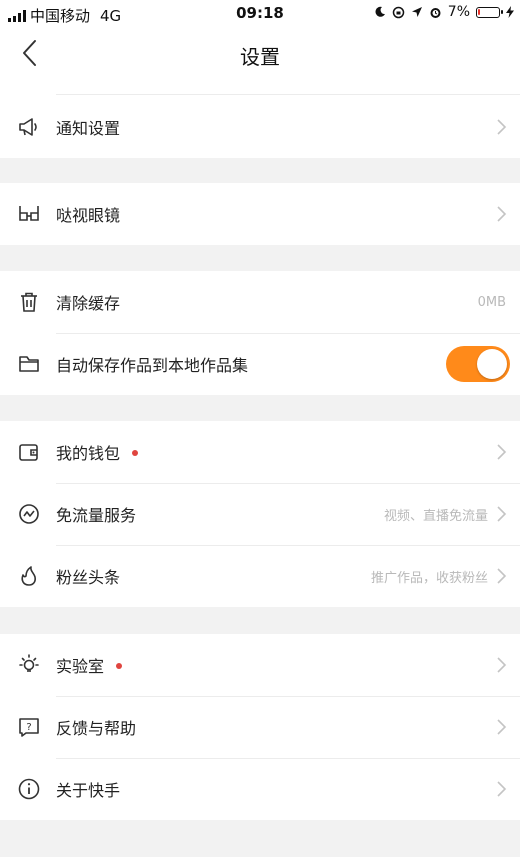  Describe the element at coordinates (491, 302) in the screenshot. I see `cache-size-value: 0MB` at that location.